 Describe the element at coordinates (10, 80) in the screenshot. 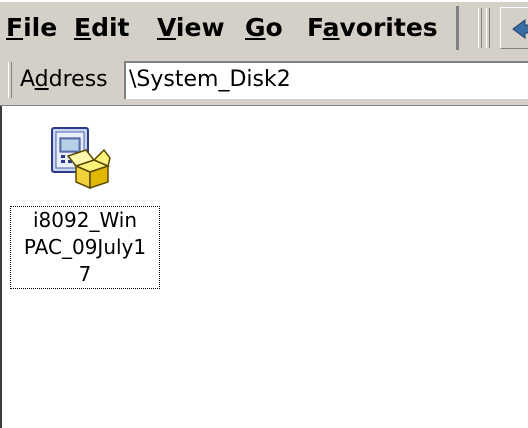

I see `address-bar-gripper` at that location.